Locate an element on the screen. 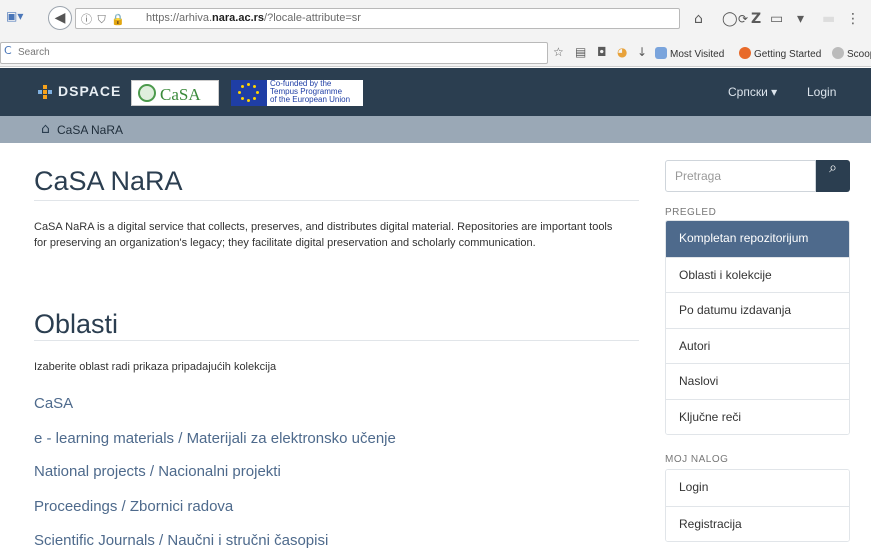 The width and height of the screenshot is (871, 554). back-button: ◀ is located at coordinates (60, 18).